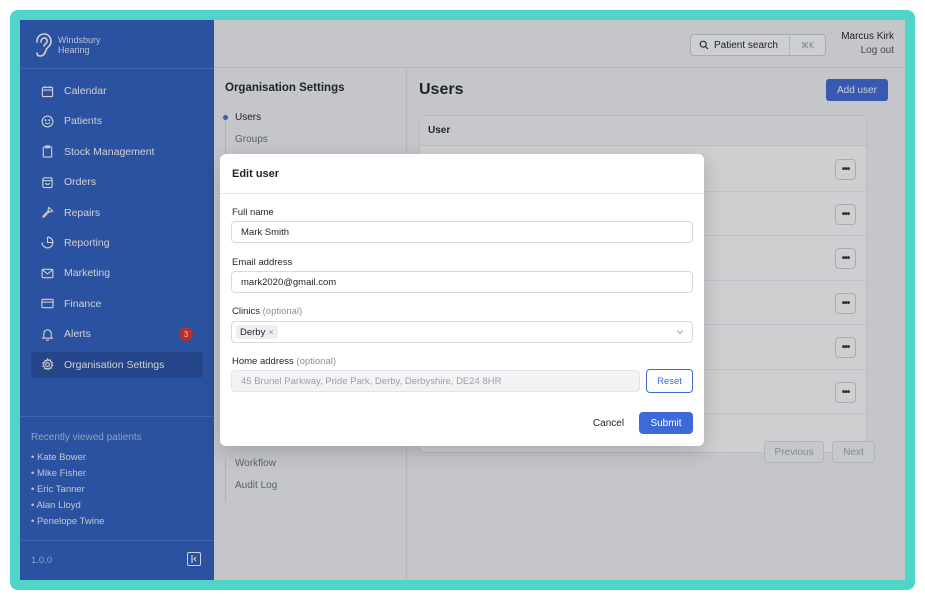 This screenshot has width=925, height=600. What do you see at coordinates (262, 262) in the screenshot?
I see `email-label: Email address` at bounding box center [262, 262].